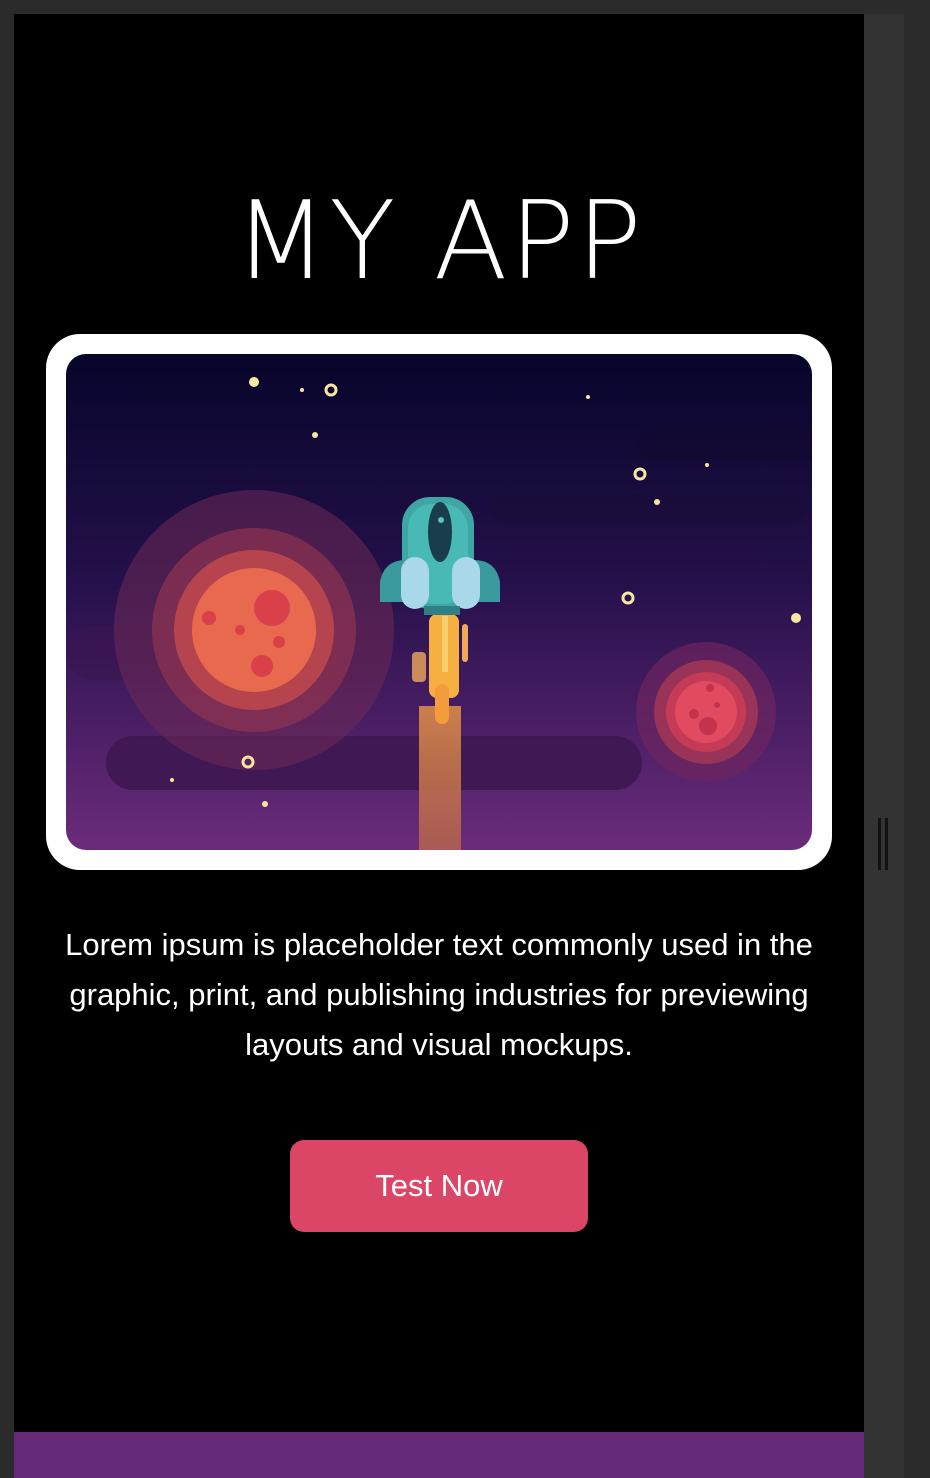  Describe the element at coordinates (439, 241) in the screenshot. I see `app-title: MY APP` at that location.